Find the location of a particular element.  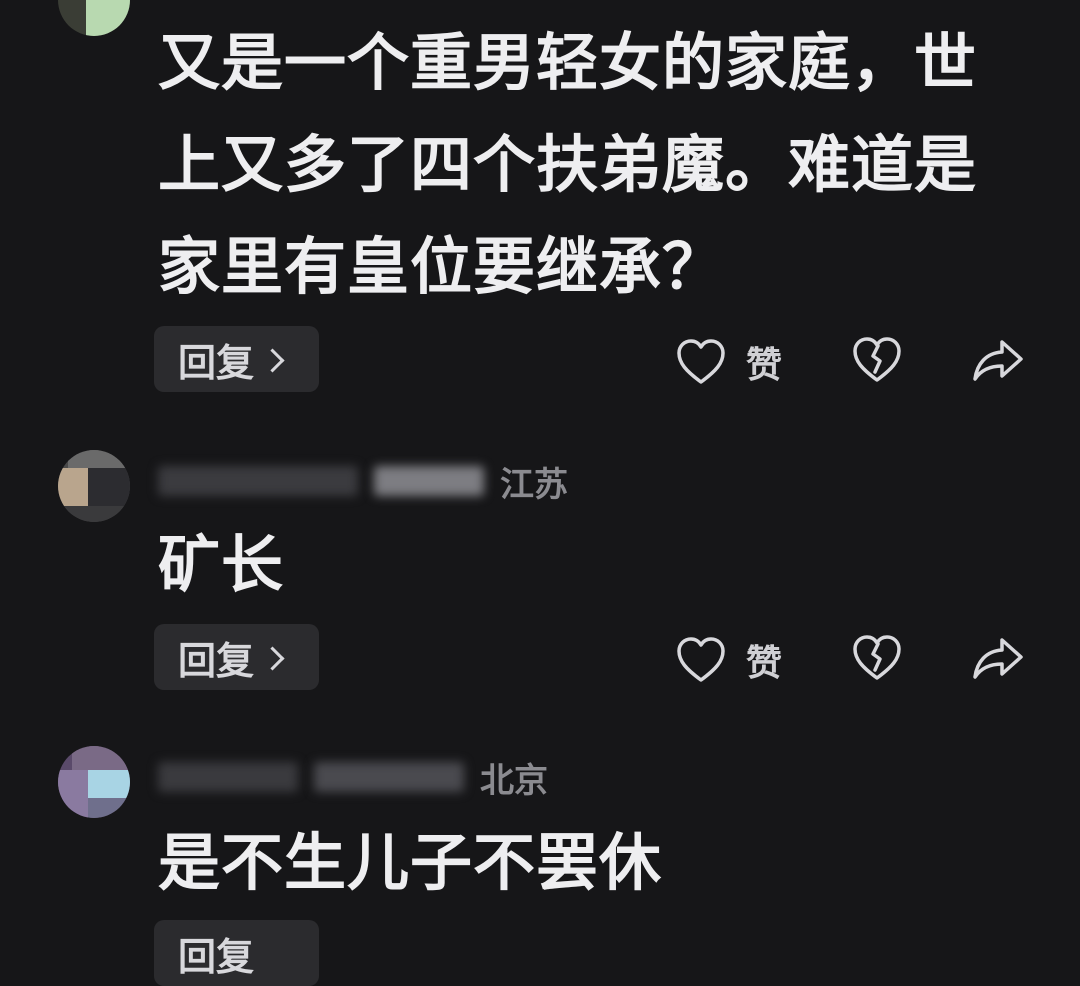

comment-text: 矿长 is located at coordinates (221, 564).